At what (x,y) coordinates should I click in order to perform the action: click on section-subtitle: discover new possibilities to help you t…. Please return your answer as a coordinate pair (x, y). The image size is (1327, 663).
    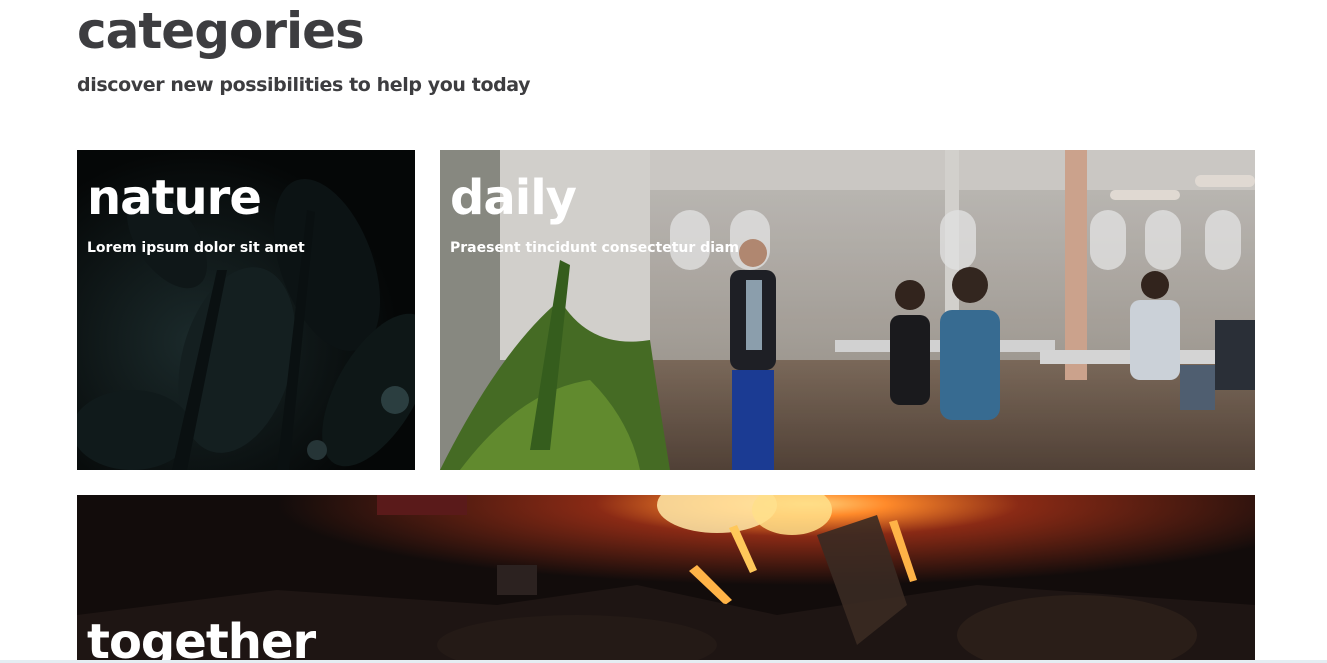
    Looking at the image, I should click on (304, 85).